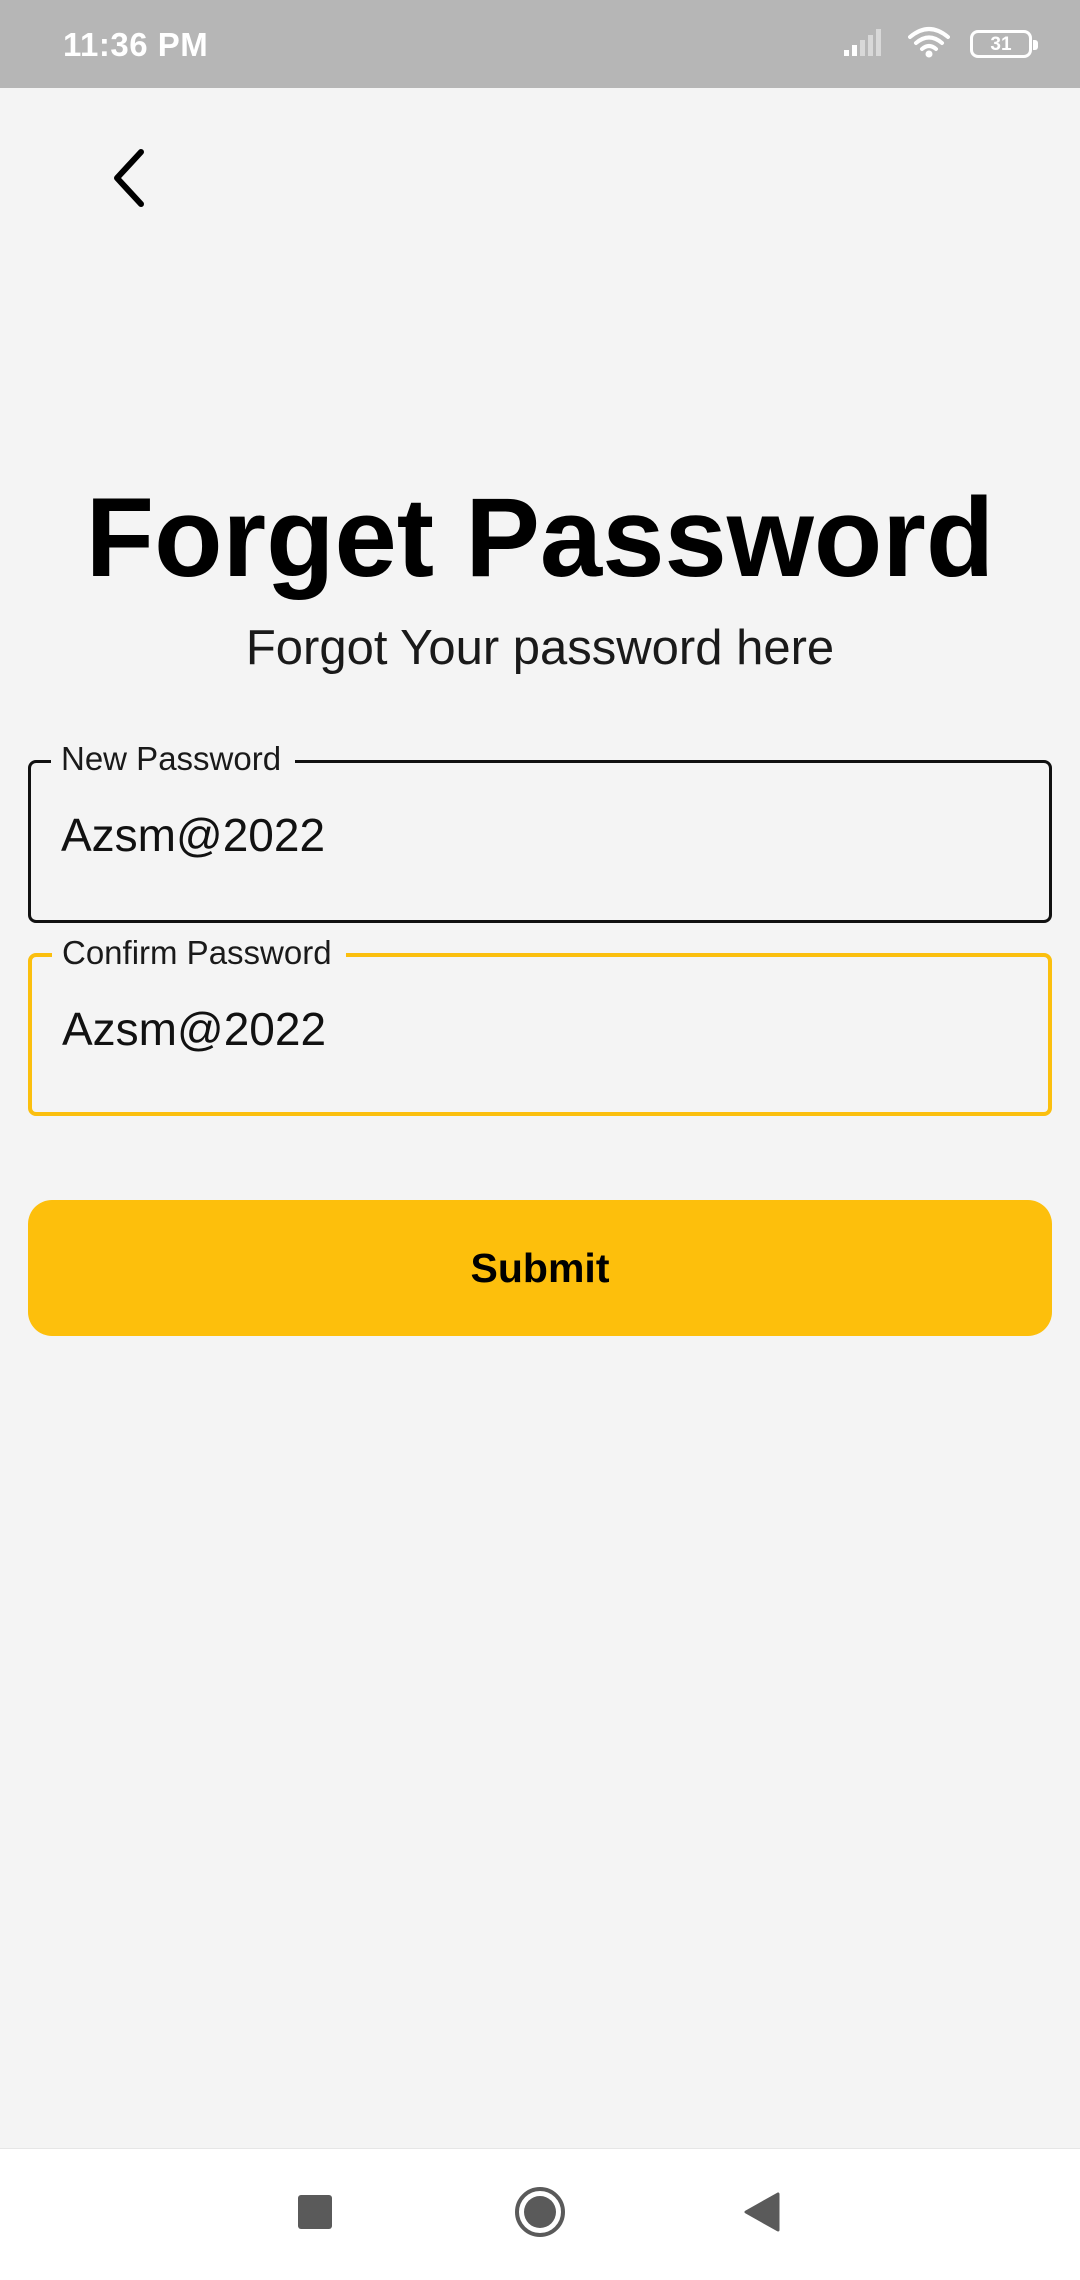  I want to click on chevron-left-icon, so click(129, 180).